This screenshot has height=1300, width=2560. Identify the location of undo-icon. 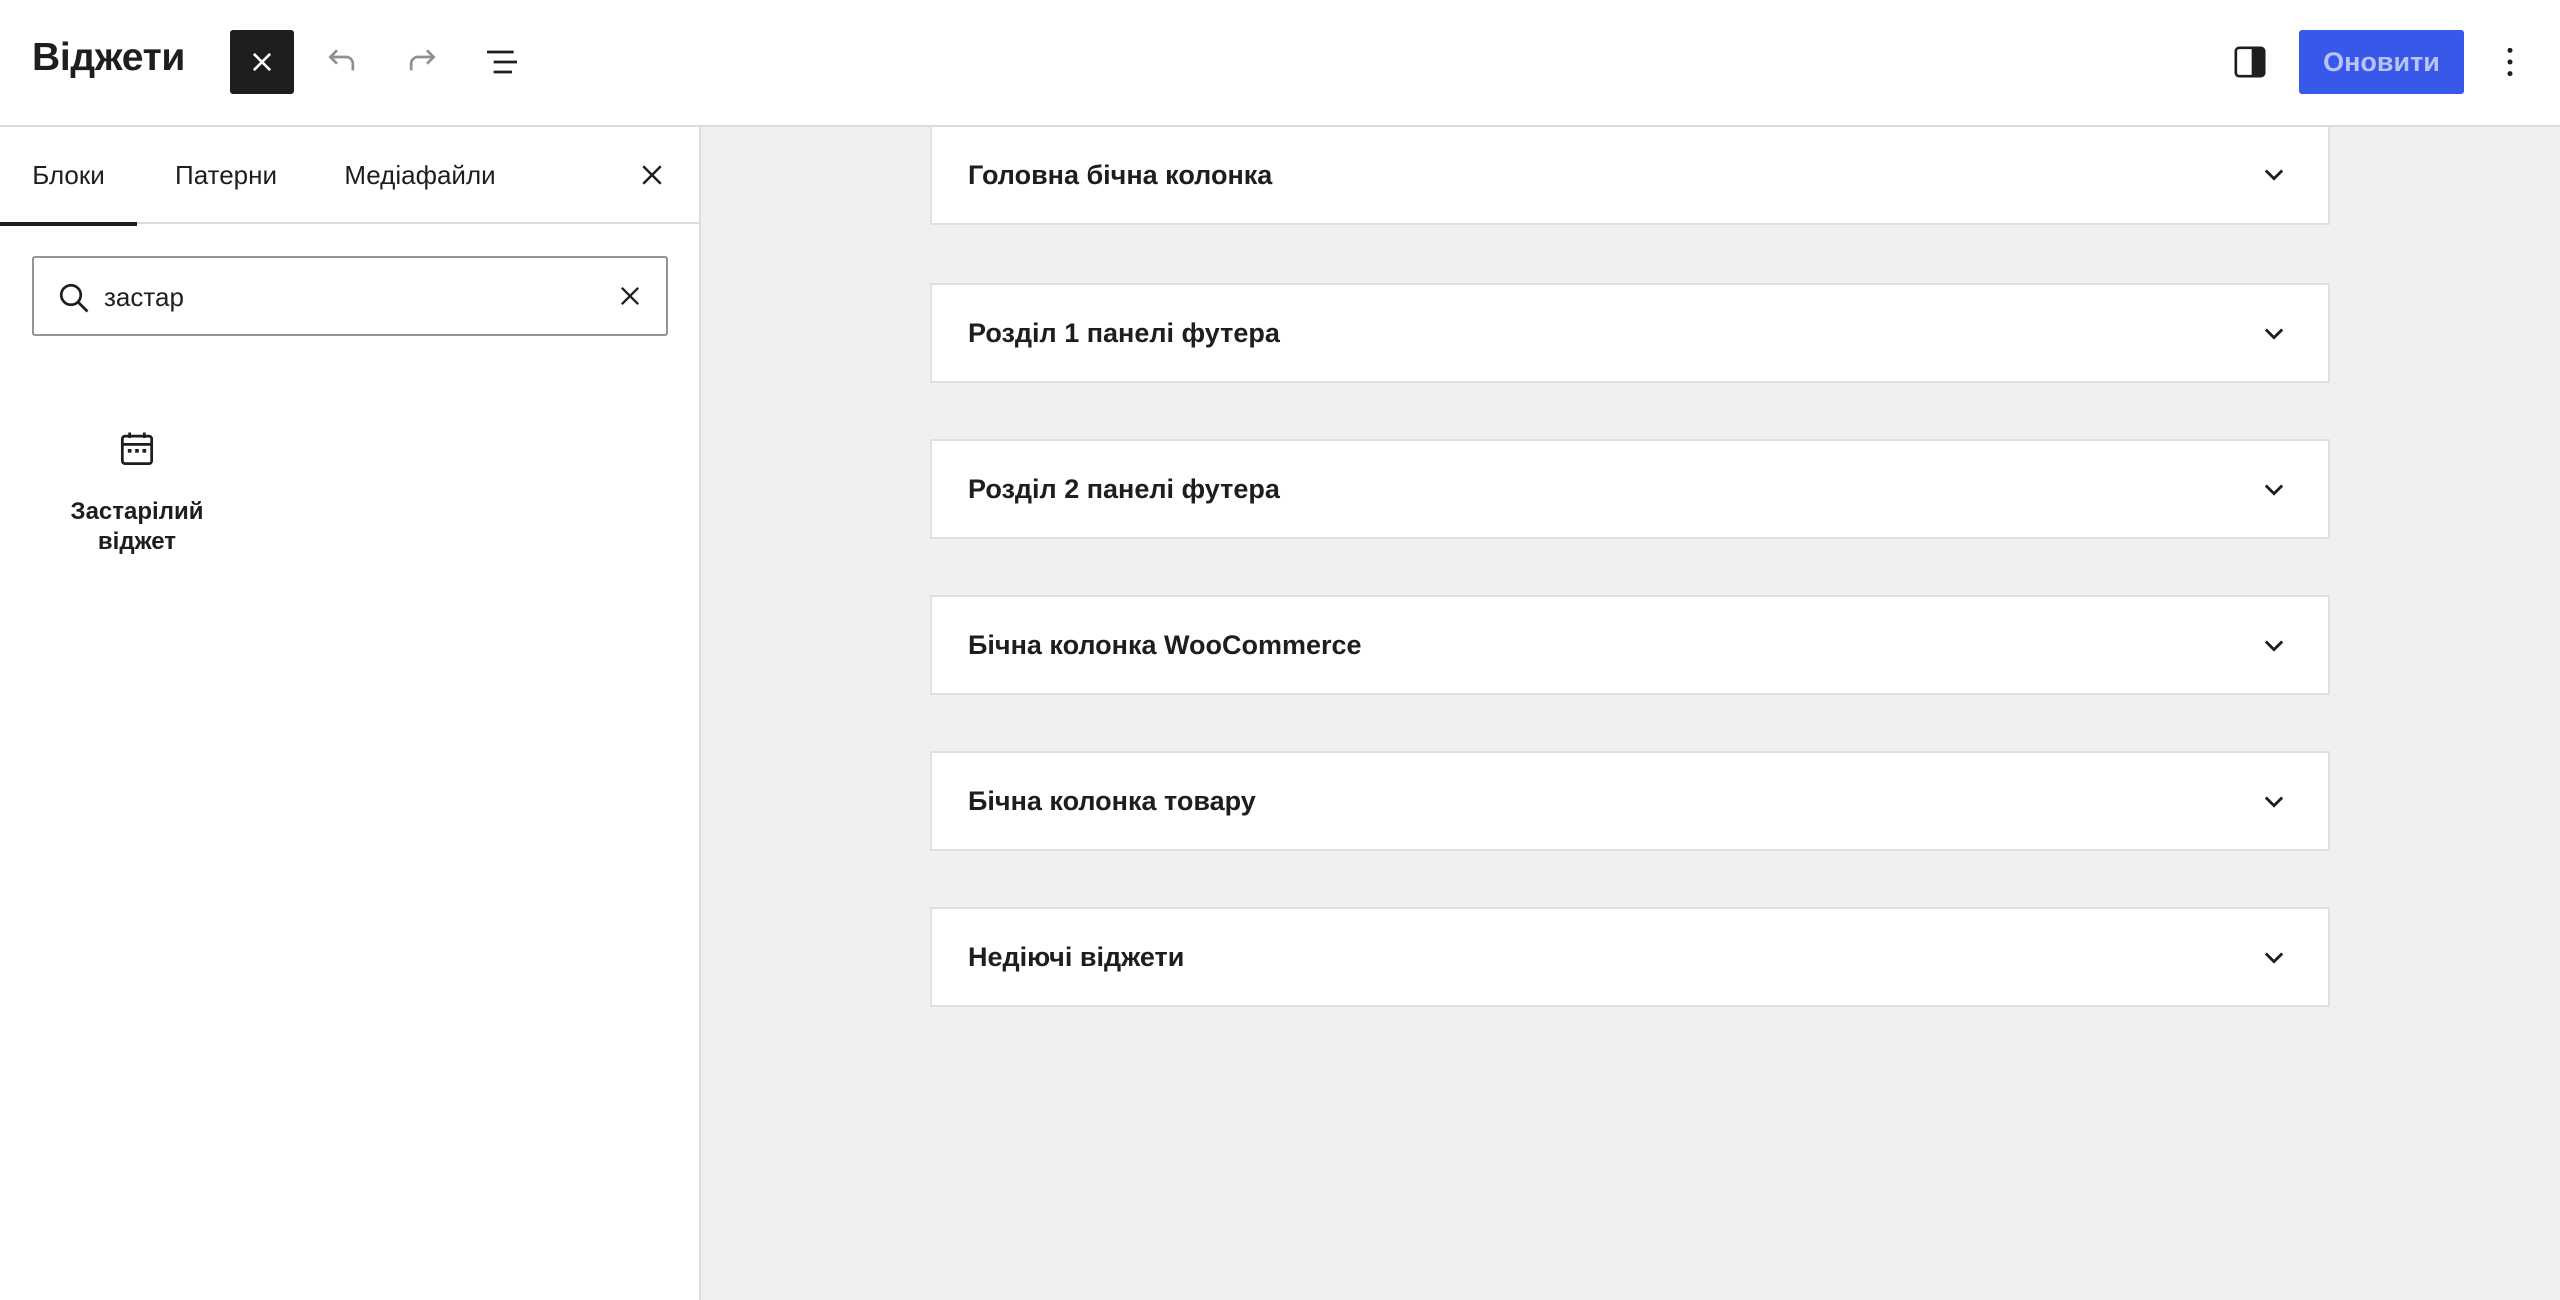
(341, 60).